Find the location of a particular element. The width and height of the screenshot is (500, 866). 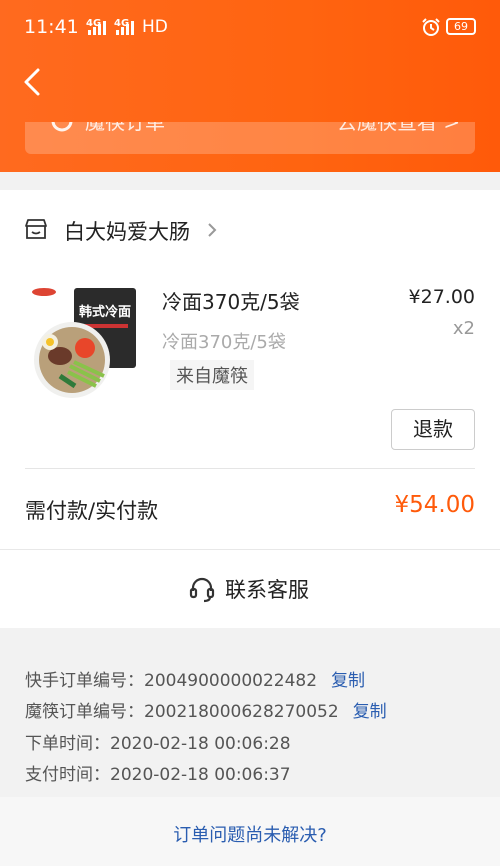

store-name: 白大妈爱大肠 is located at coordinates (127, 232).